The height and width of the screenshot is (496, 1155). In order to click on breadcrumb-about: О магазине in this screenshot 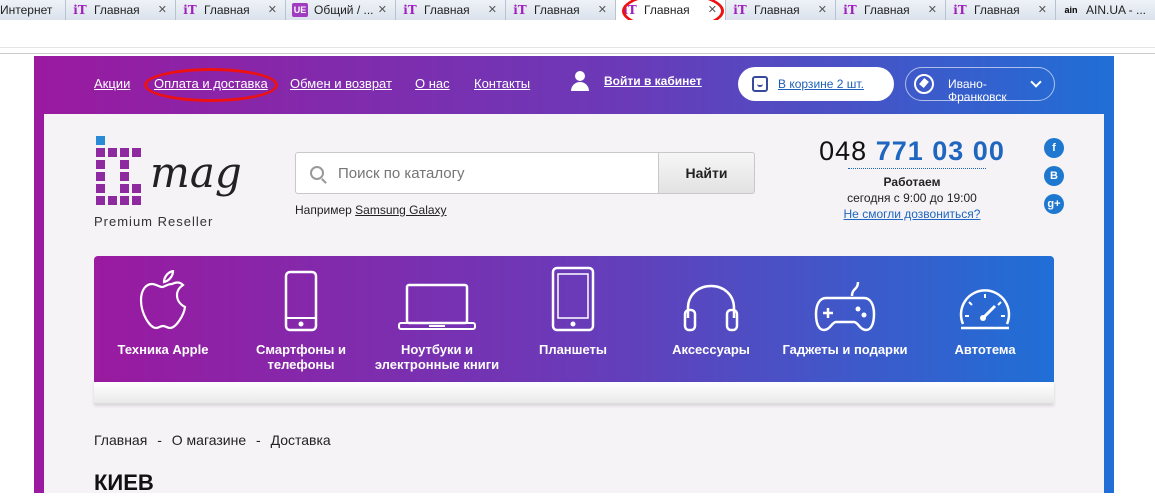, I will do `click(209, 440)`.